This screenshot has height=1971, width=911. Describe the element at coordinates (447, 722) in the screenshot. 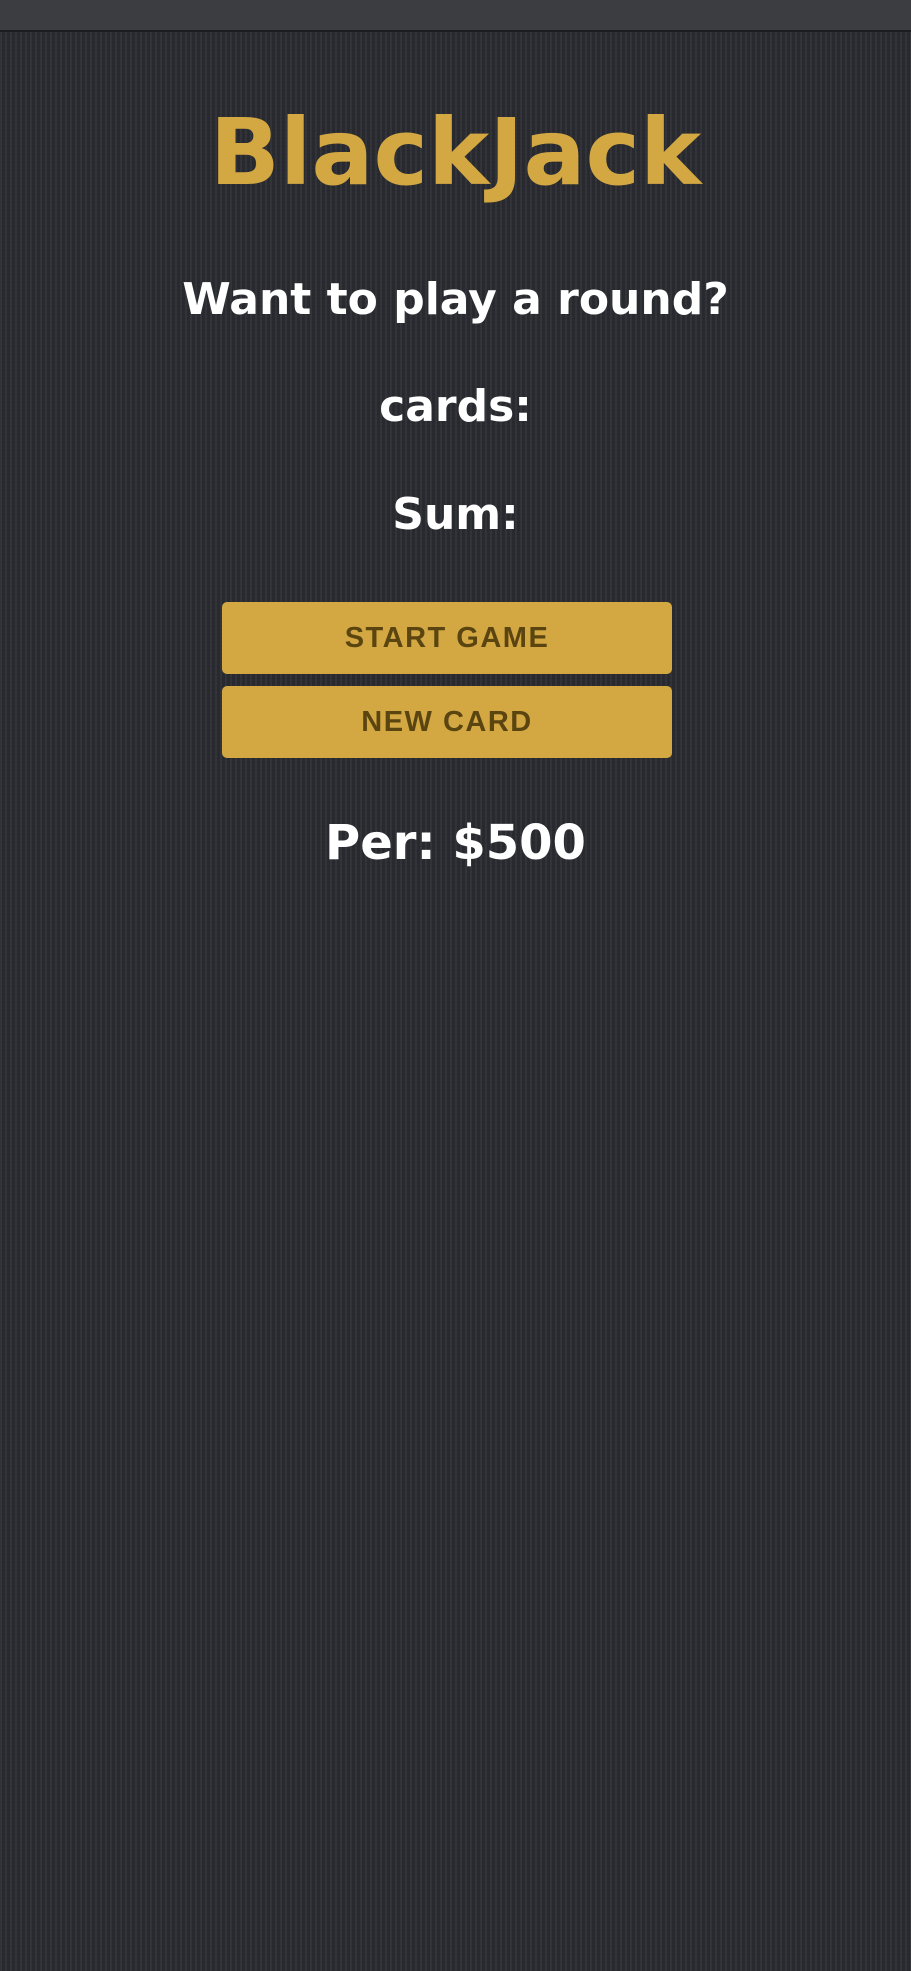

I see `new-card-button: NEW CARD` at that location.